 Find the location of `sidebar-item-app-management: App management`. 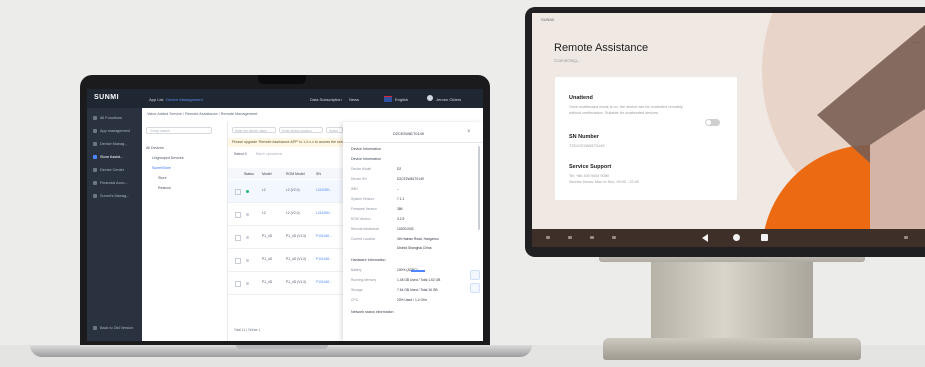

sidebar-item-app-management: App management is located at coordinates (111, 131).